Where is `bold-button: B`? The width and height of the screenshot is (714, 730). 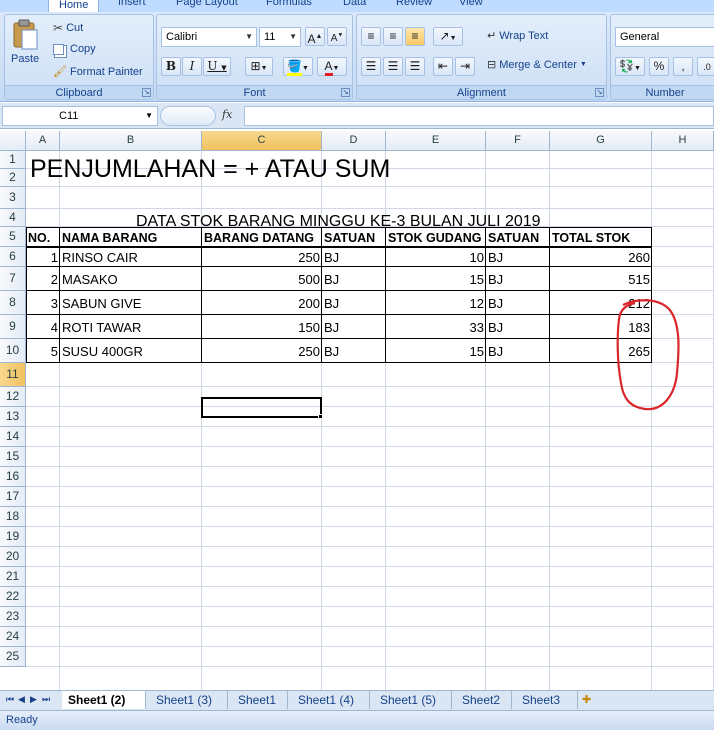 bold-button: B is located at coordinates (171, 66).